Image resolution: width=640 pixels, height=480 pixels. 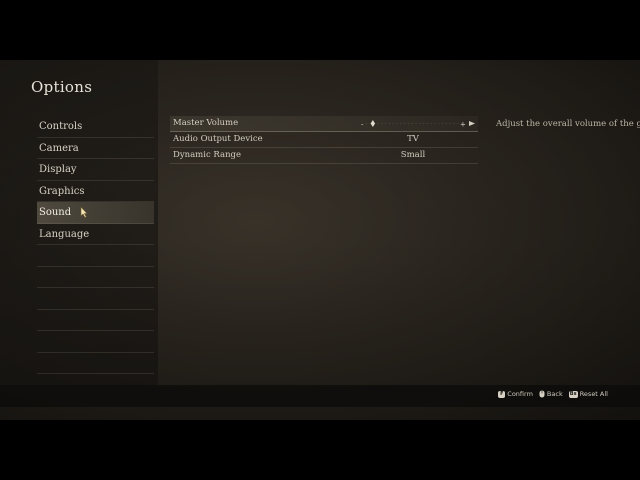 I want to click on setting-row-dynamic-range: Dynamic Range Small, so click(x=324, y=156).